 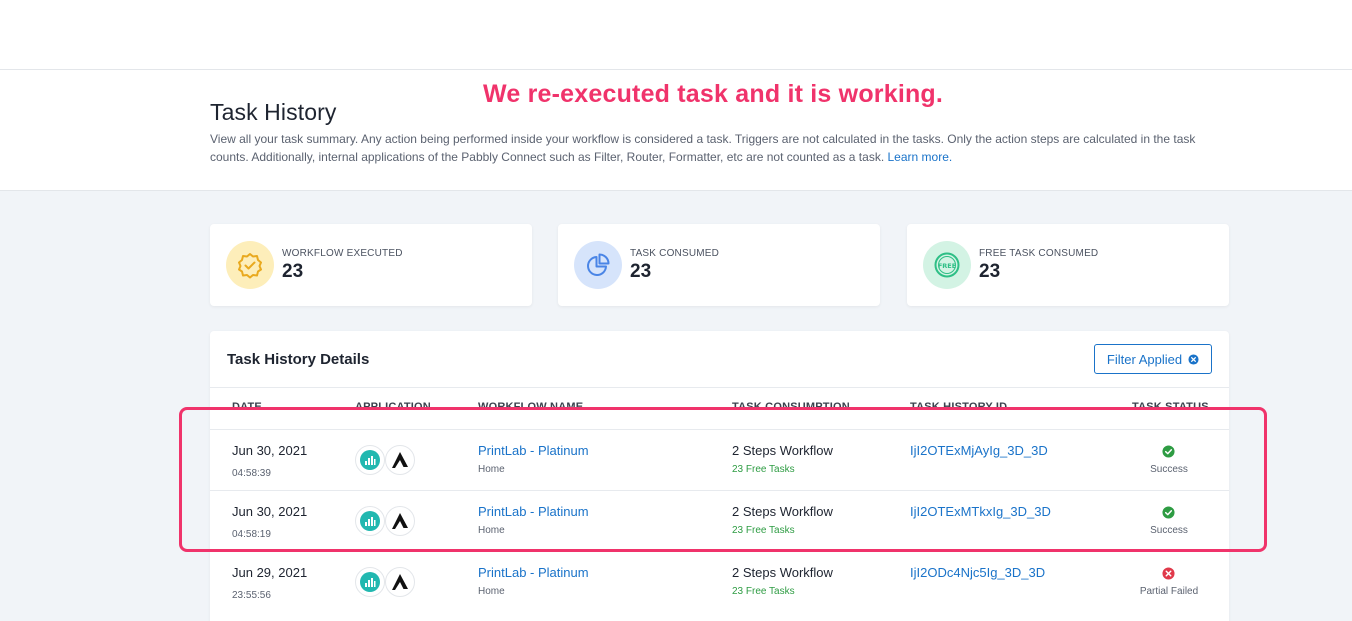 What do you see at coordinates (251, 473) in the screenshot?
I see `row-time: 04:58:39` at bounding box center [251, 473].